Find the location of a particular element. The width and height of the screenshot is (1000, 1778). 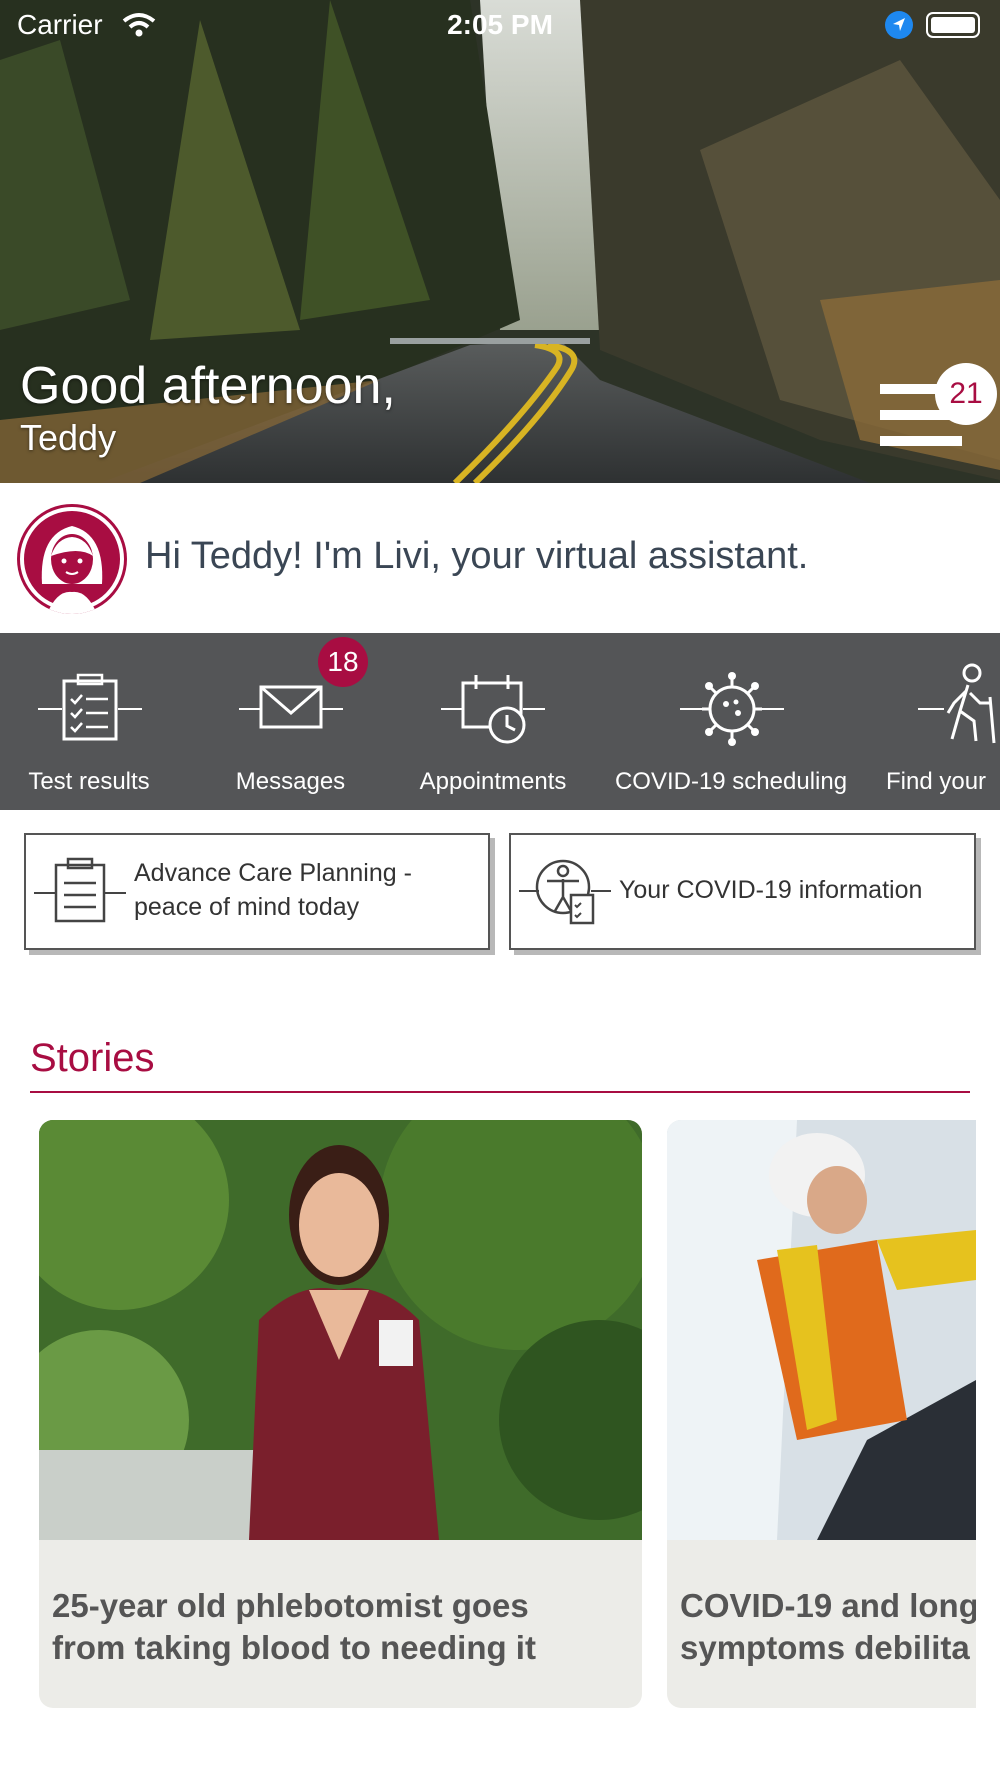

card-label-line: Advance Care Planning - is located at coordinates (273, 873).